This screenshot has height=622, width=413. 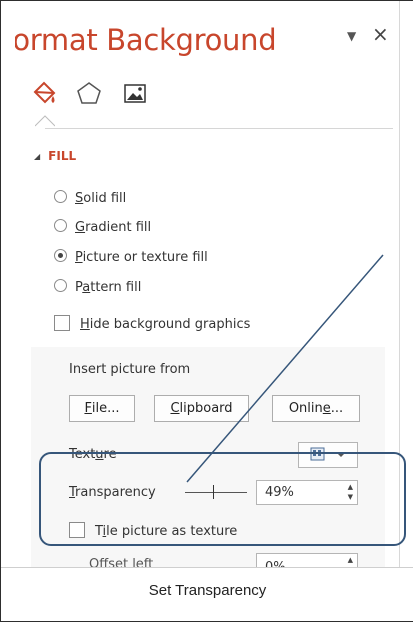 I want to click on caption-bar: Set Transparency, so click(x=207, y=594).